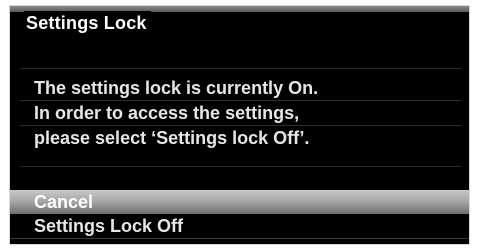  What do you see at coordinates (87, 23) in the screenshot?
I see `dialog-title: Settings Lock` at bounding box center [87, 23].